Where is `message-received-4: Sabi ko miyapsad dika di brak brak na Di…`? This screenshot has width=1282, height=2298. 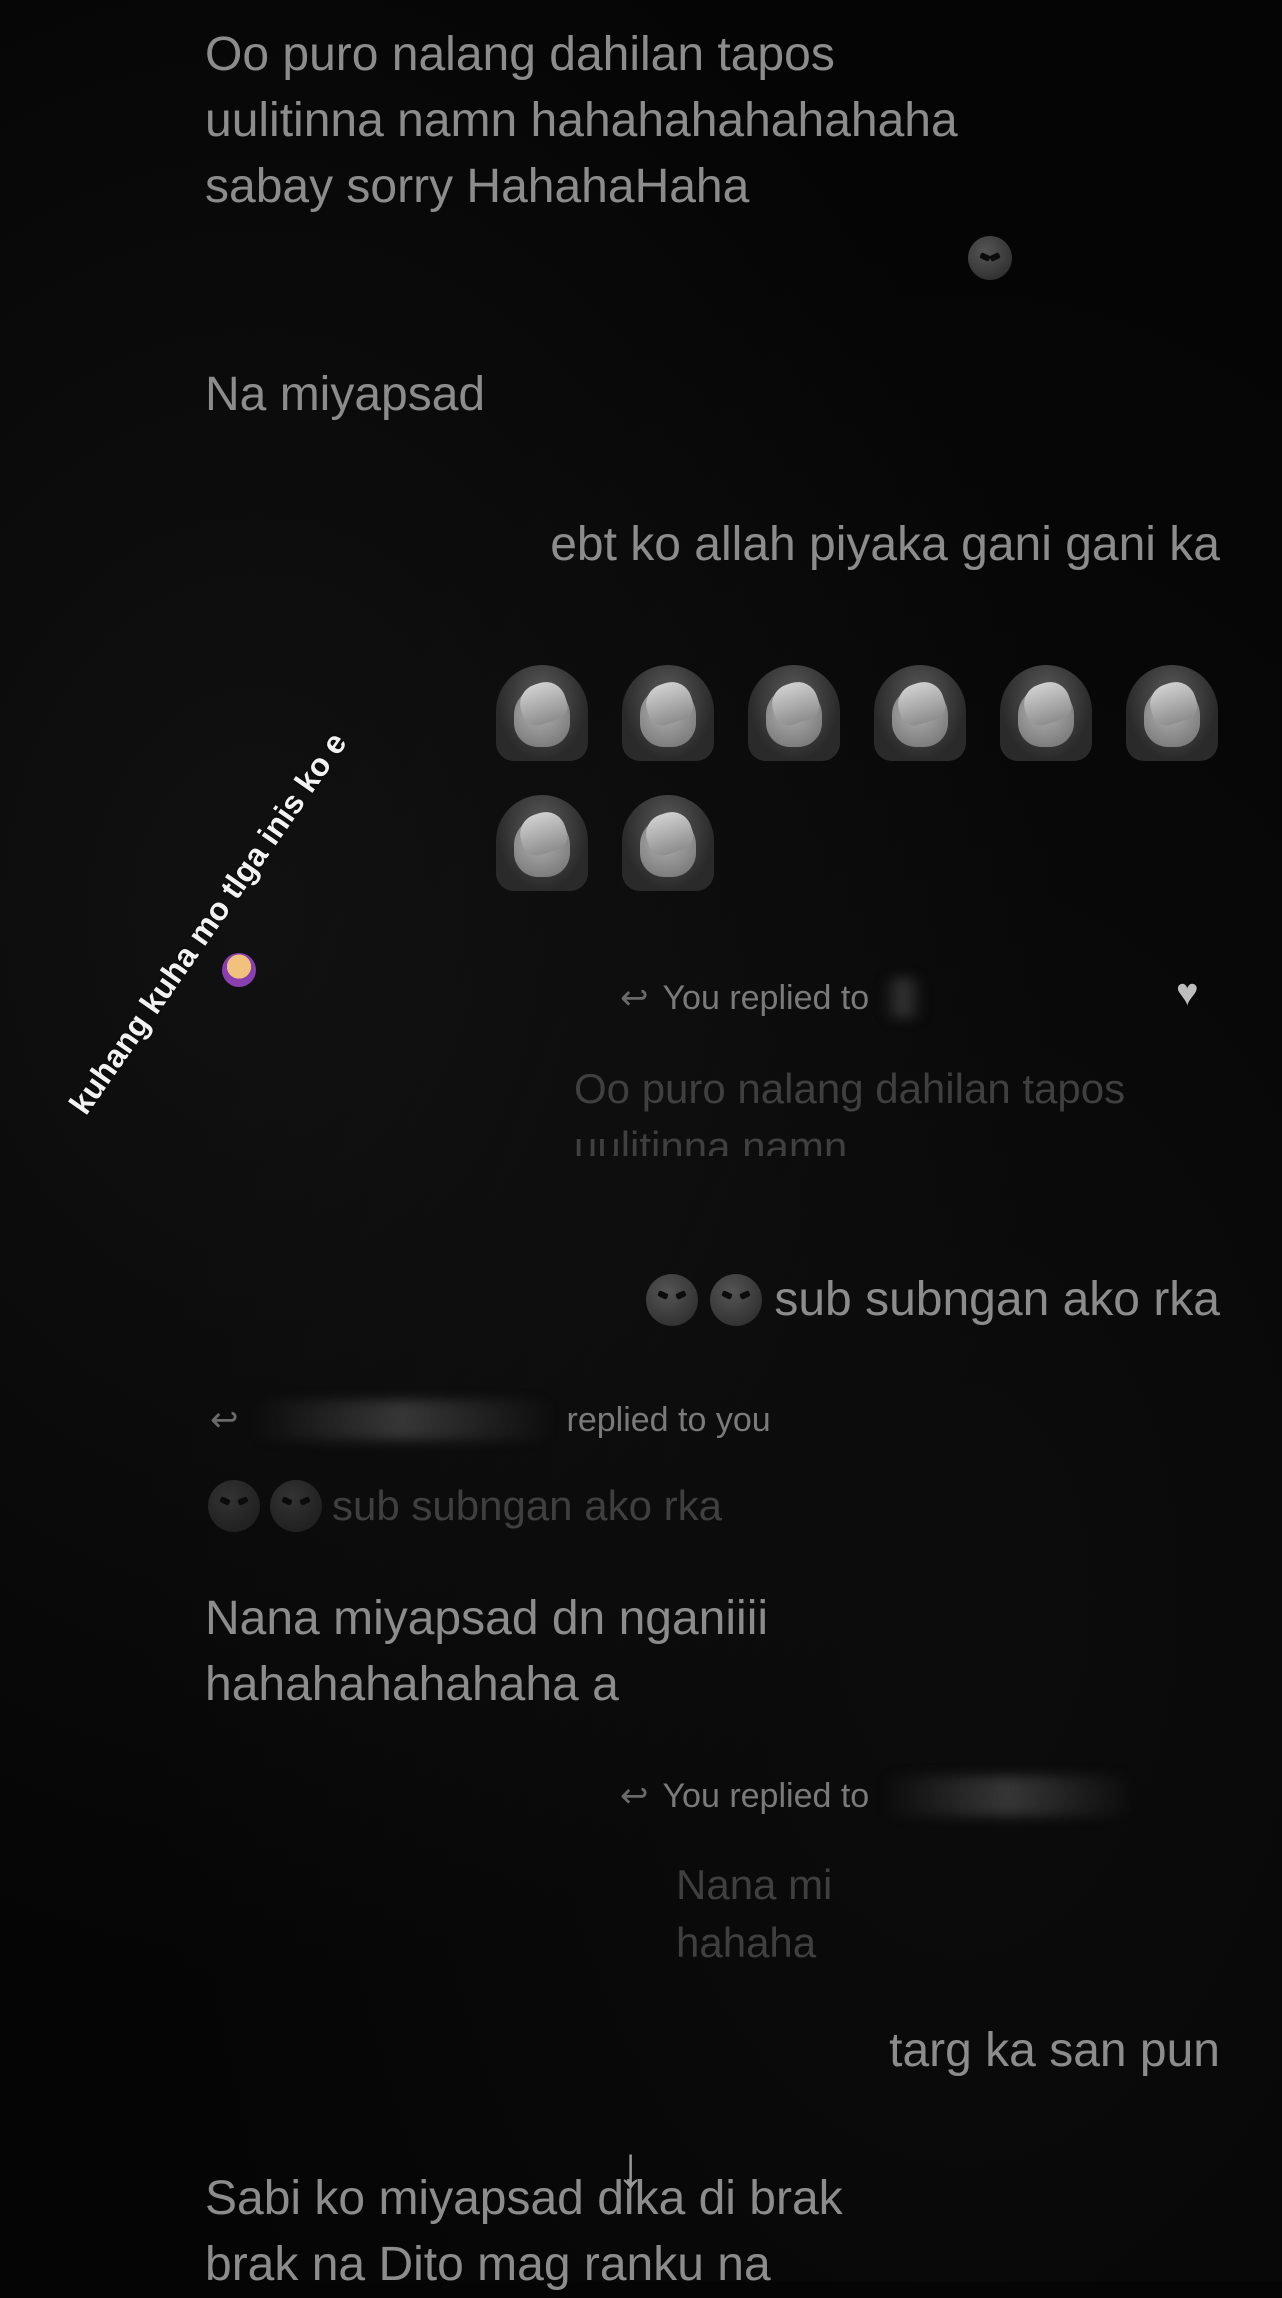 message-received-4: Sabi ko miyapsad dika di brak brak na Di… is located at coordinates (524, 2231).